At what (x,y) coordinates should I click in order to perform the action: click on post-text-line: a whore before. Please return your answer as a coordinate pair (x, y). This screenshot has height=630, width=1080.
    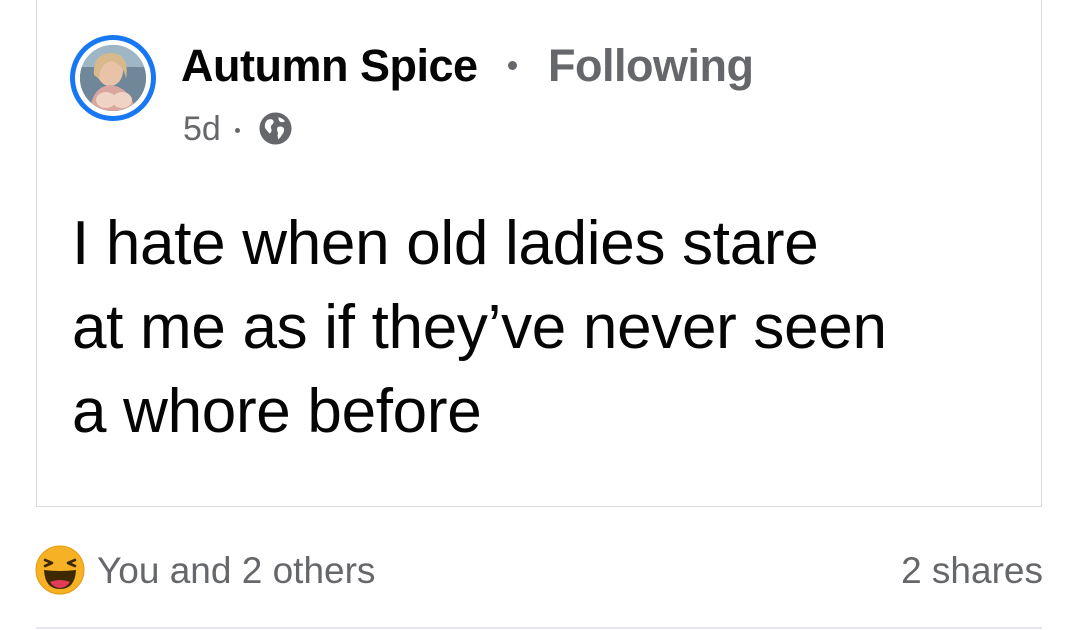
    Looking at the image, I should click on (277, 411).